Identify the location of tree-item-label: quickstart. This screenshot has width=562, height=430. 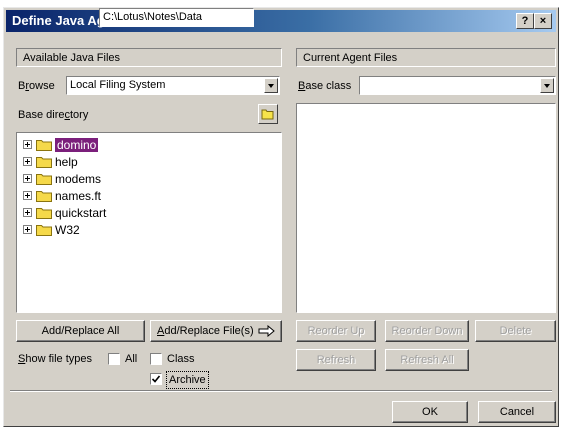
(81, 213).